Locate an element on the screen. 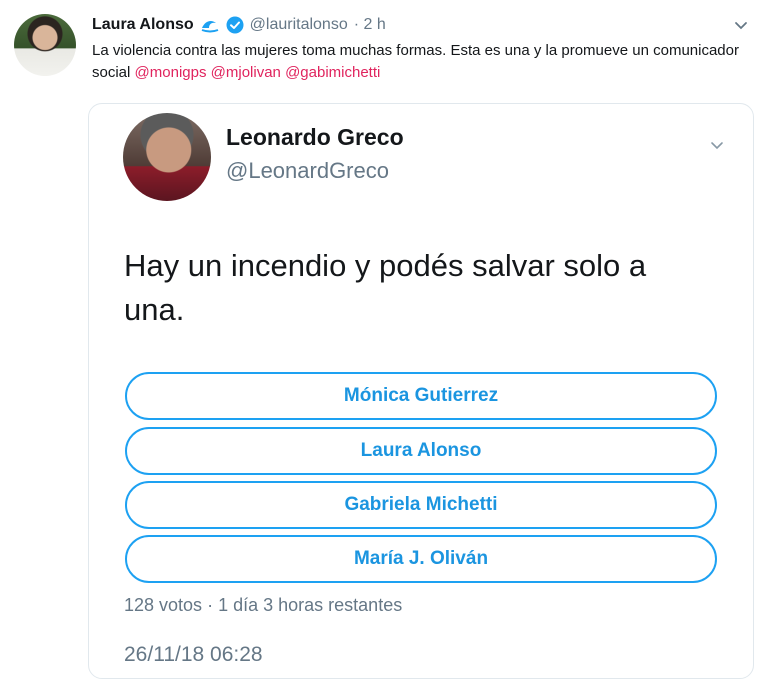 The width and height of the screenshot is (767, 696). poll-remaining: 1 día 3 horas restantes is located at coordinates (310, 605).